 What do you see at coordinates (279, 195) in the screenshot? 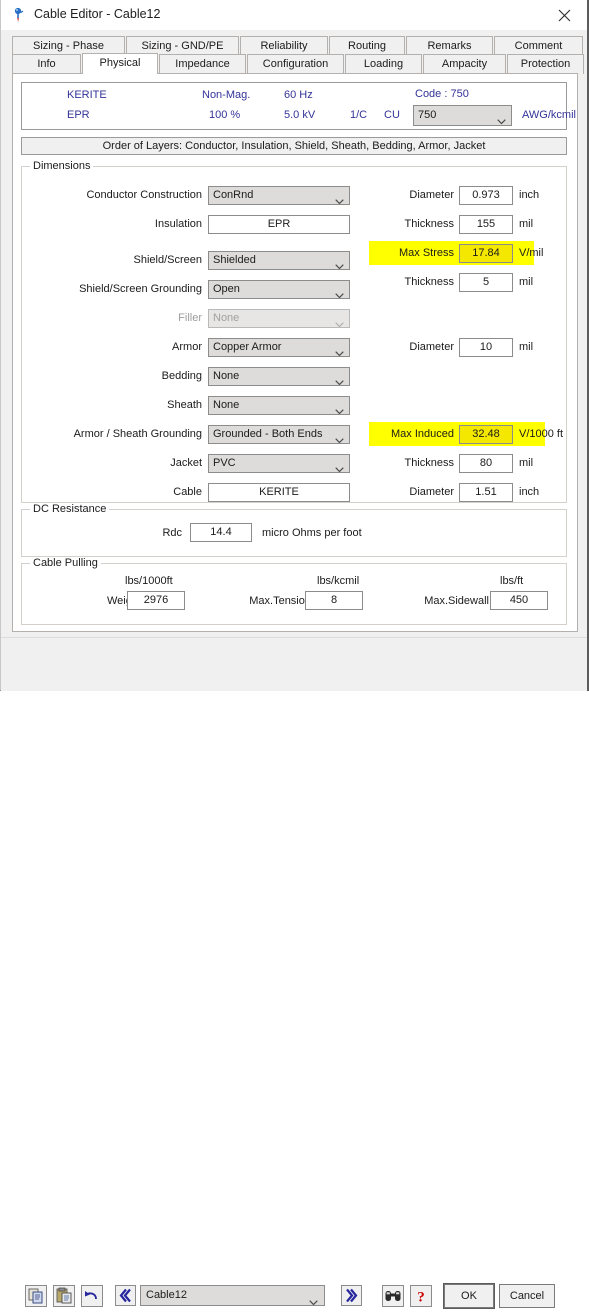
I see `dimension-dropdown-0: ConRnd` at bounding box center [279, 195].